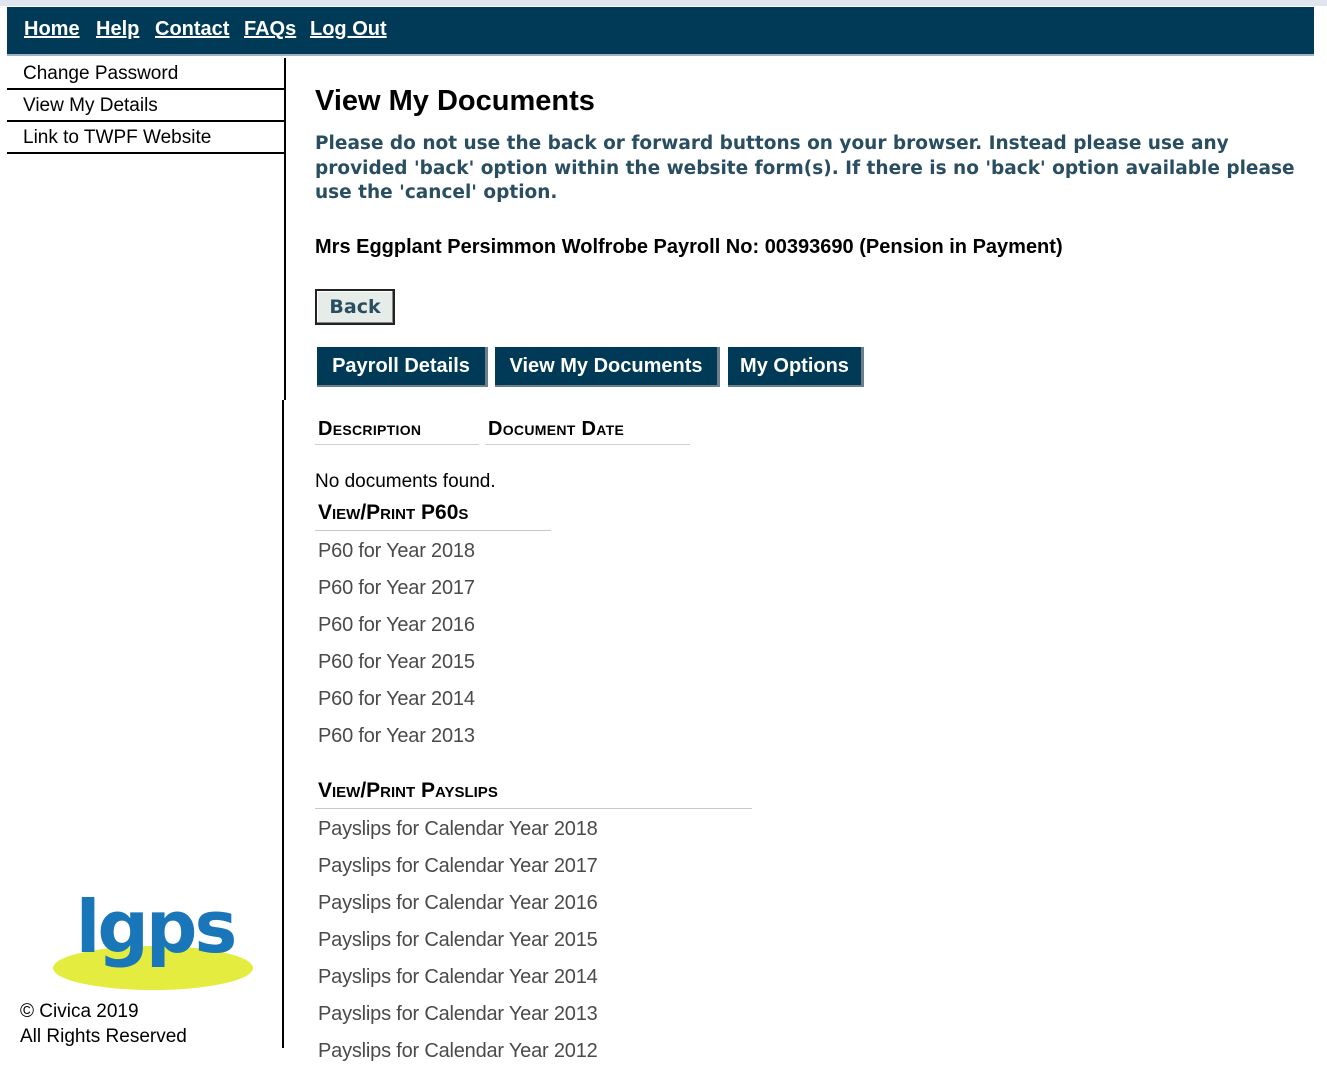 The width and height of the screenshot is (1327, 1081). What do you see at coordinates (396, 551) in the screenshot?
I see `p60-link-2018: P60 for Year 2018` at bounding box center [396, 551].